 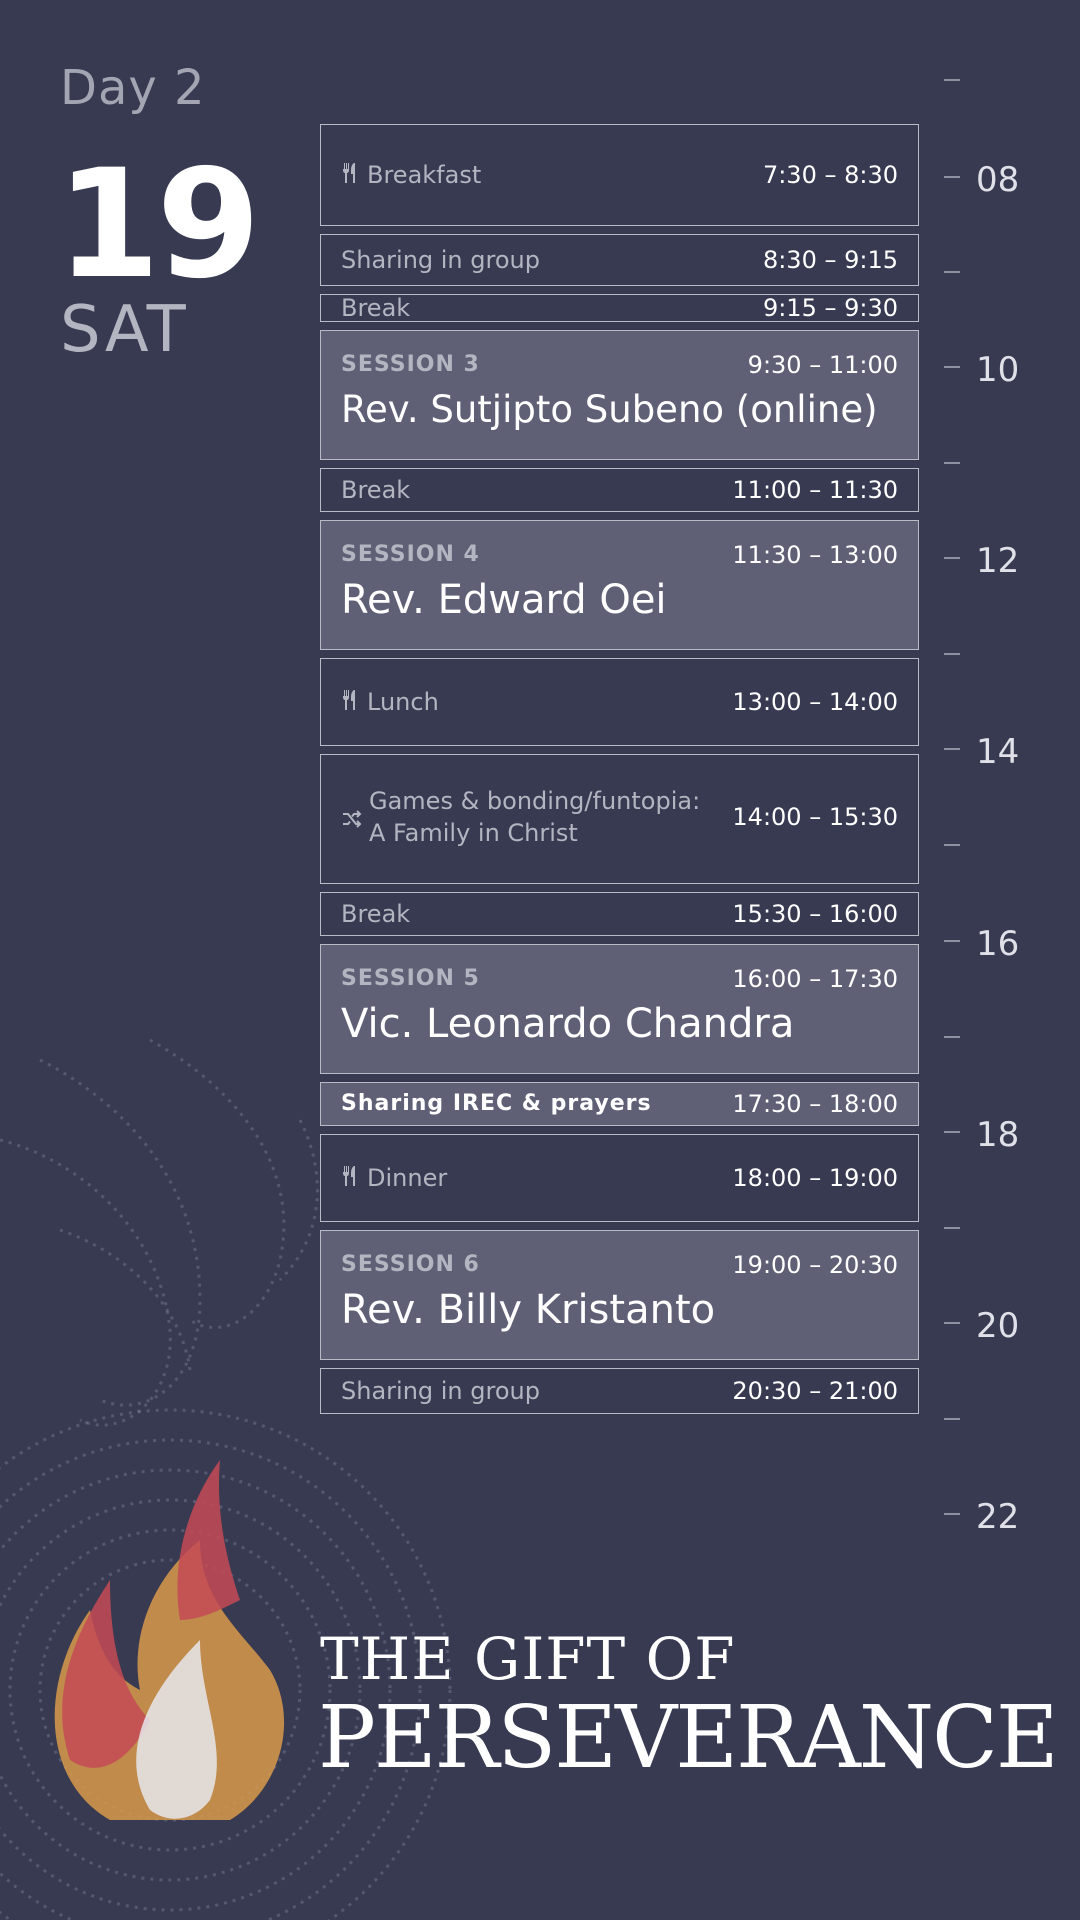 I want to click on session-label: SESSION 3, so click(x=410, y=364).